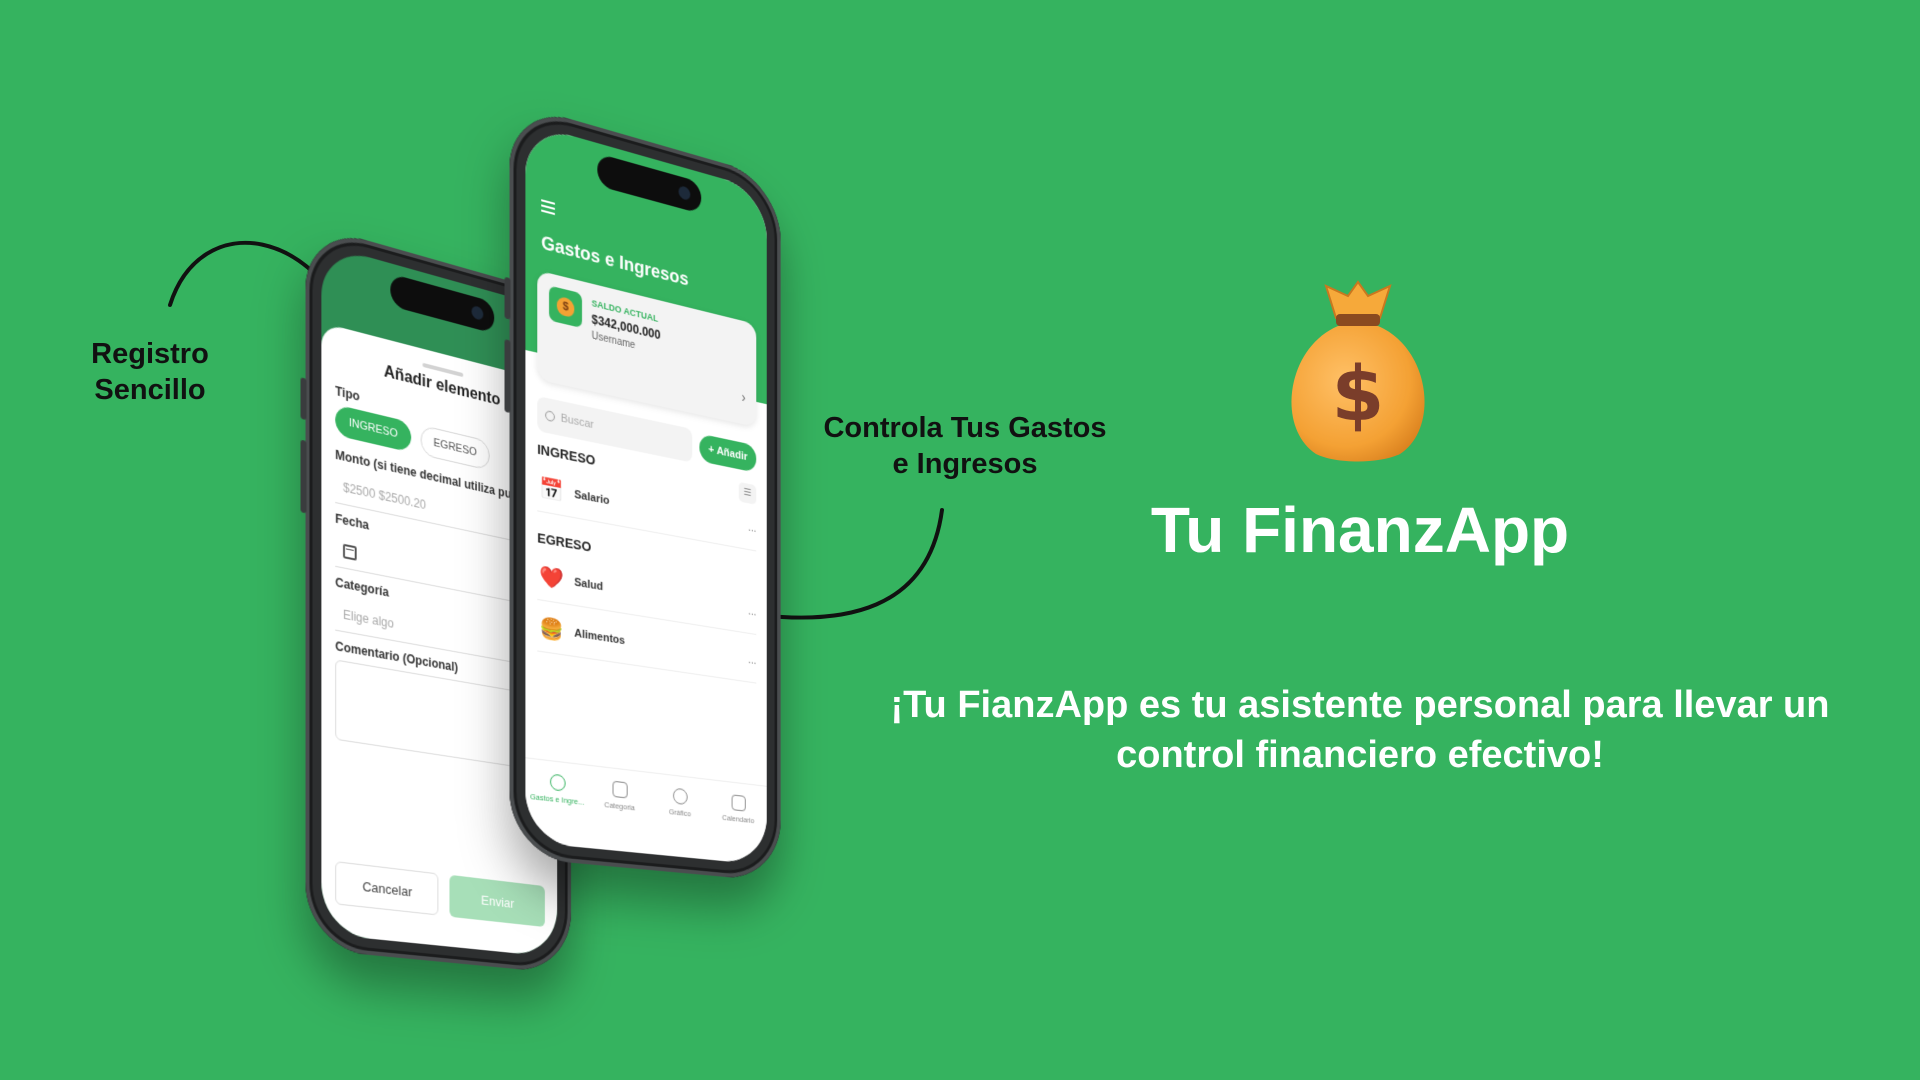  Describe the element at coordinates (619, 790) in the screenshot. I see `grid-icon` at that location.